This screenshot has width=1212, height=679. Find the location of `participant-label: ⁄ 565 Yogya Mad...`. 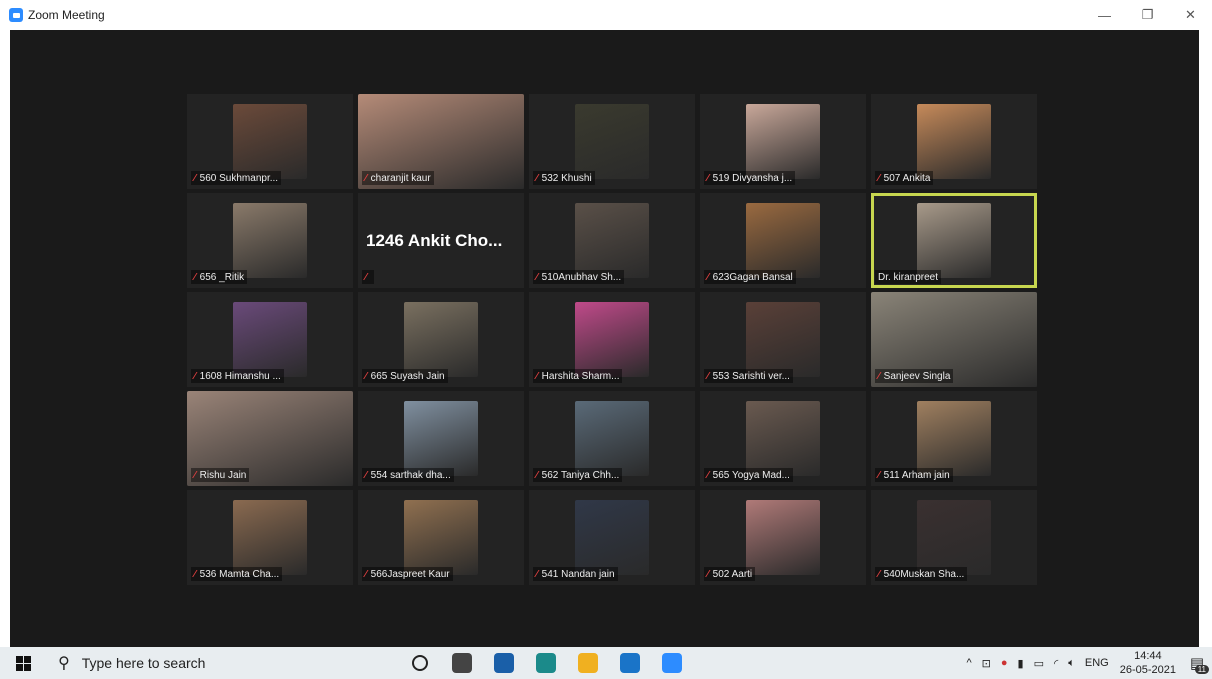

participant-label: ⁄ 565 Yogya Mad... is located at coordinates (748, 475).